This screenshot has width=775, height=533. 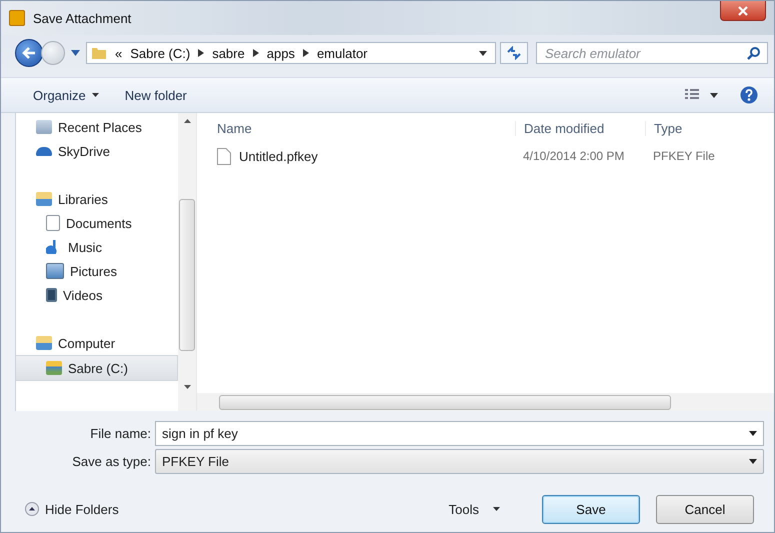 What do you see at coordinates (459, 461) in the screenshot?
I see `file-type-dropdown: PFKEY File` at bounding box center [459, 461].